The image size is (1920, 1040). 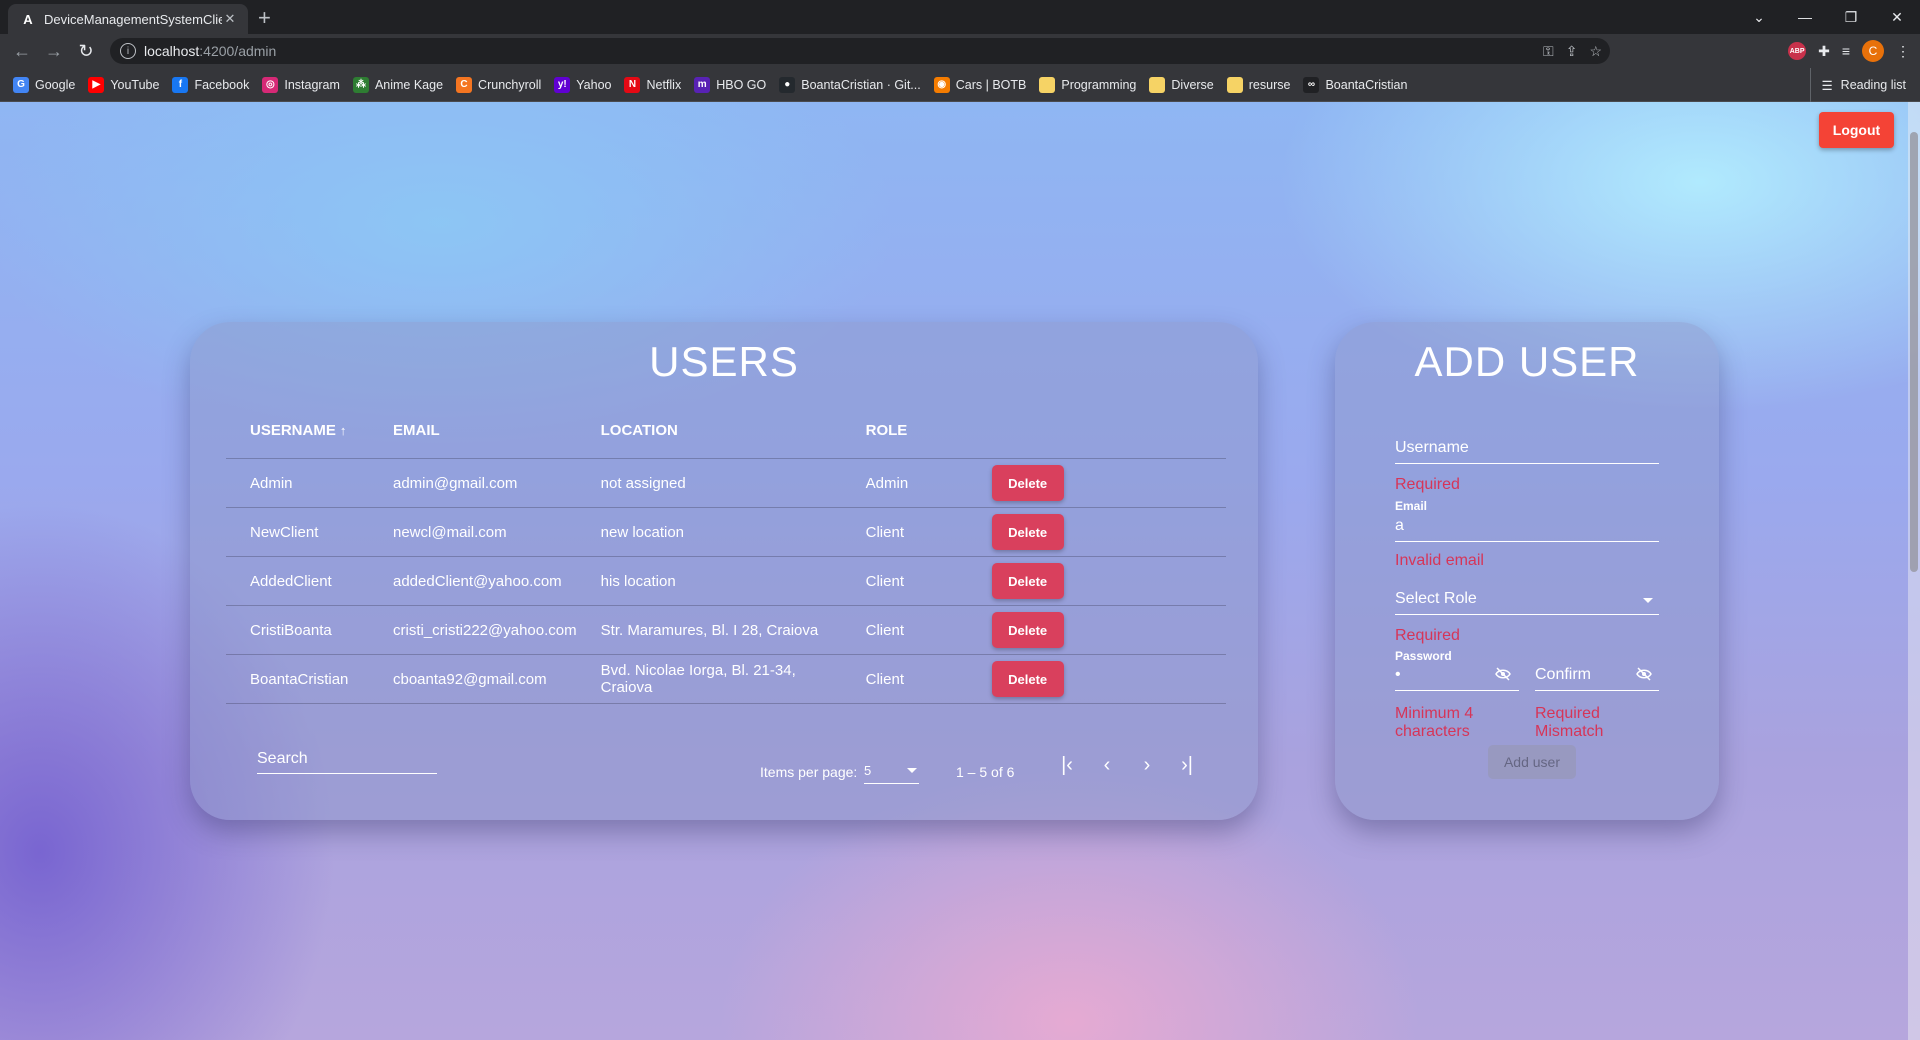 What do you see at coordinates (347, 762) in the screenshot?
I see `search-input: Search` at bounding box center [347, 762].